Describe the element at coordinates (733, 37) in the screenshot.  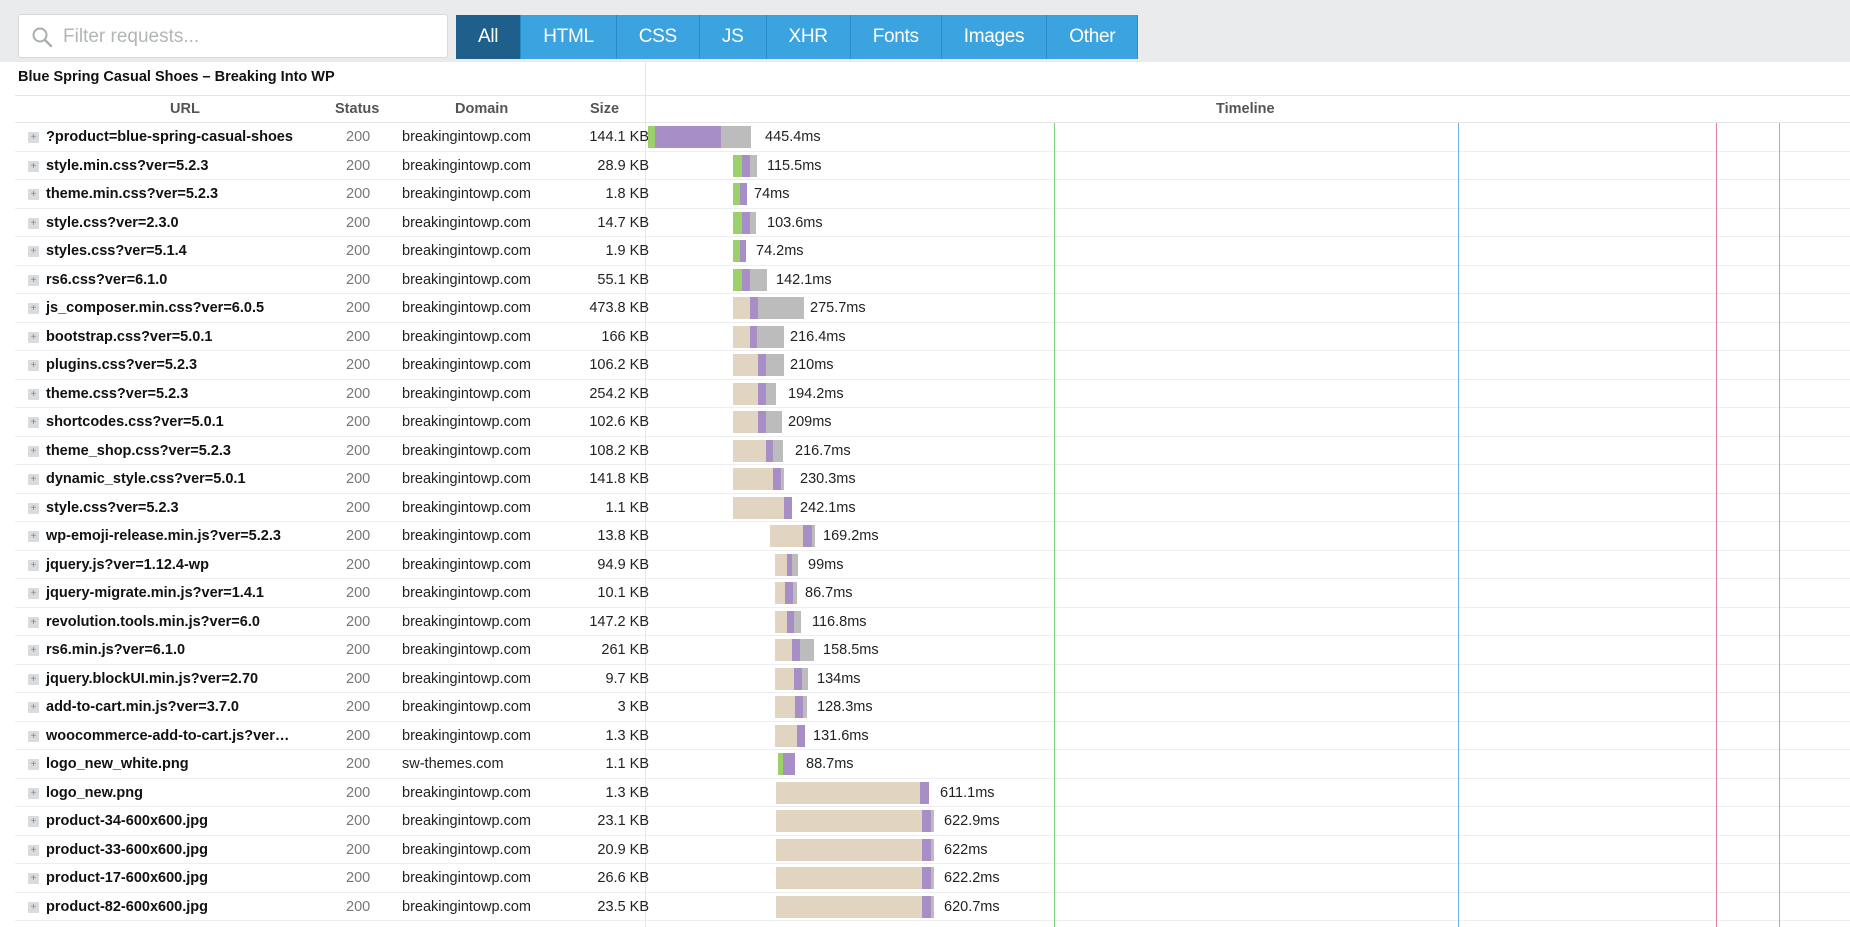
I see `filter-js-button: JS` at that location.